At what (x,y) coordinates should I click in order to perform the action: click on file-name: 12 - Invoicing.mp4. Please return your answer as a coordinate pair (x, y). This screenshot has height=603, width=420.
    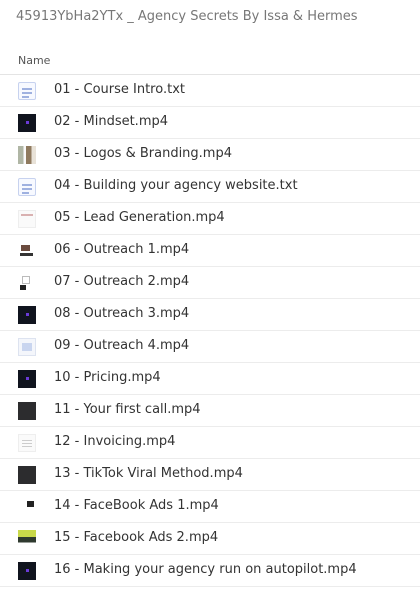
    Looking at the image, I should click on (115, 441).